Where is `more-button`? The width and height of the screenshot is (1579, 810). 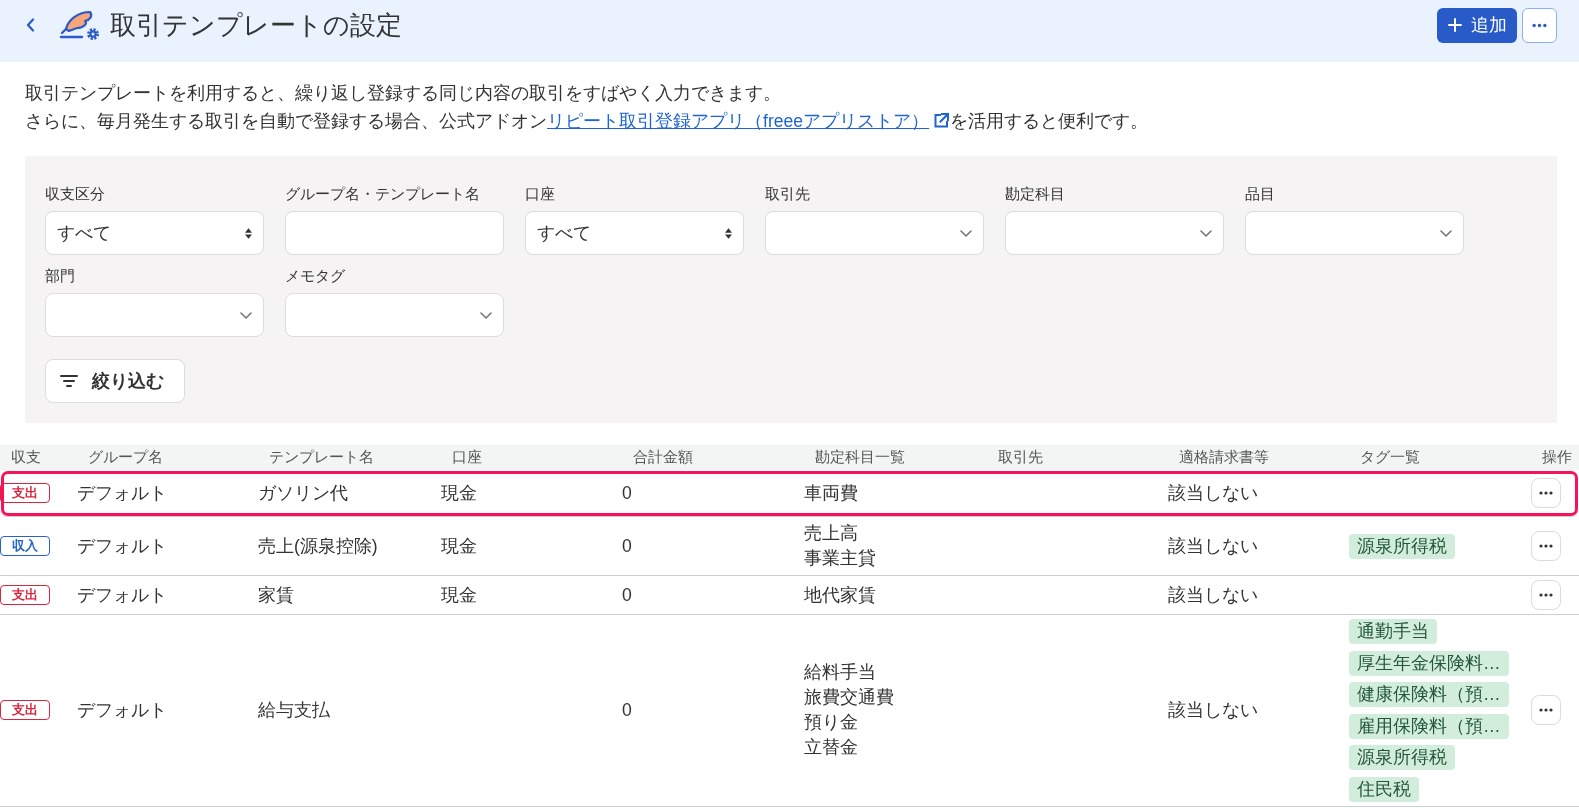
more-button is located at coordinates (1539, 25).